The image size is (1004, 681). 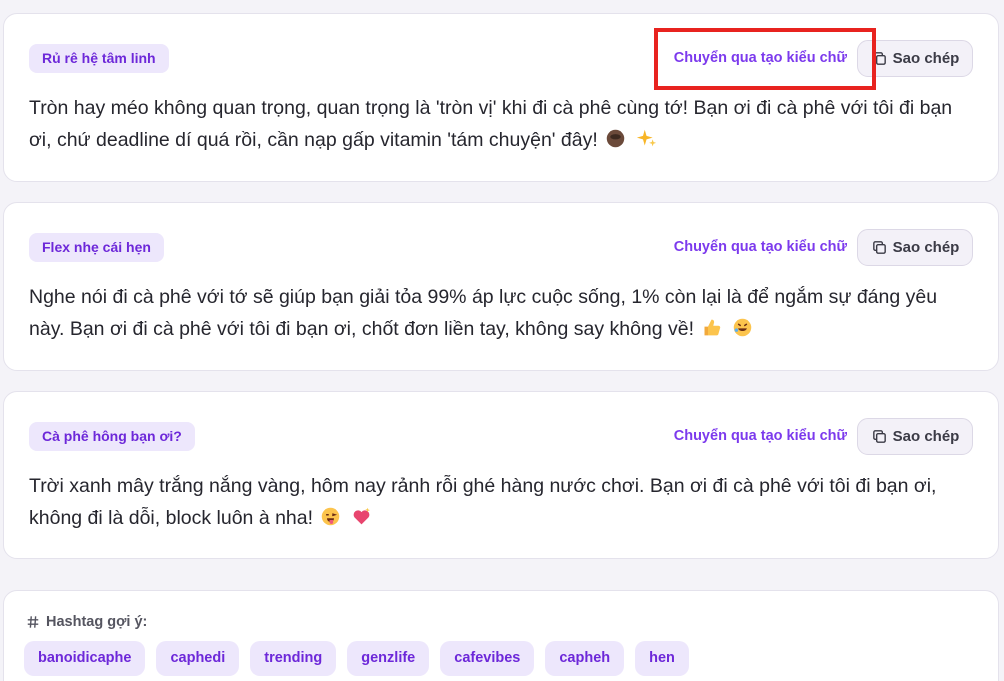 I want to click on hashtag-chip: cafevibes, so click(x=487, y=658).